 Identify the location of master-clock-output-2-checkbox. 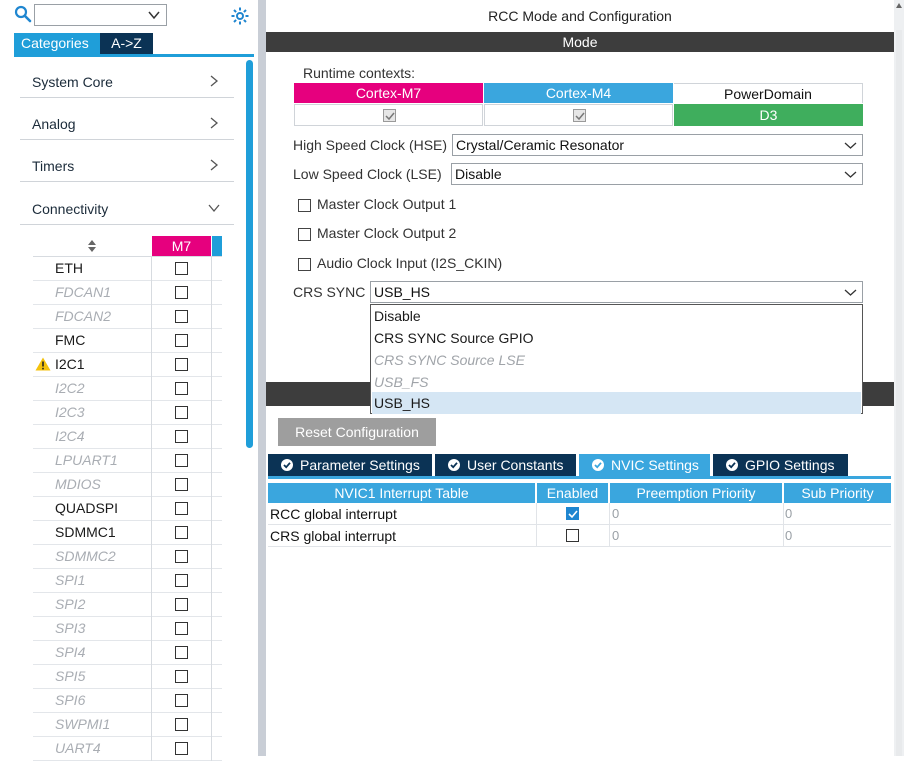
(304, 234).